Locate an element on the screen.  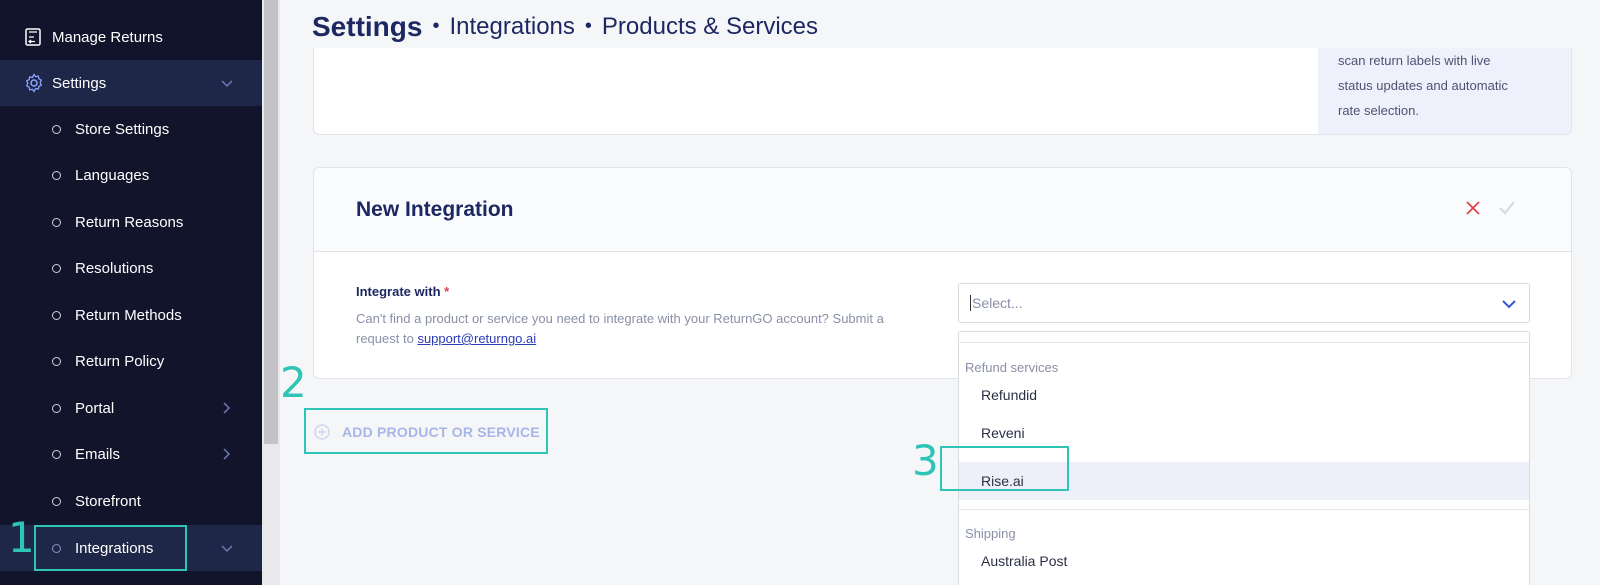
sidebar-item-return-reasons: Return Reasons is located at coordinates (131, 222).